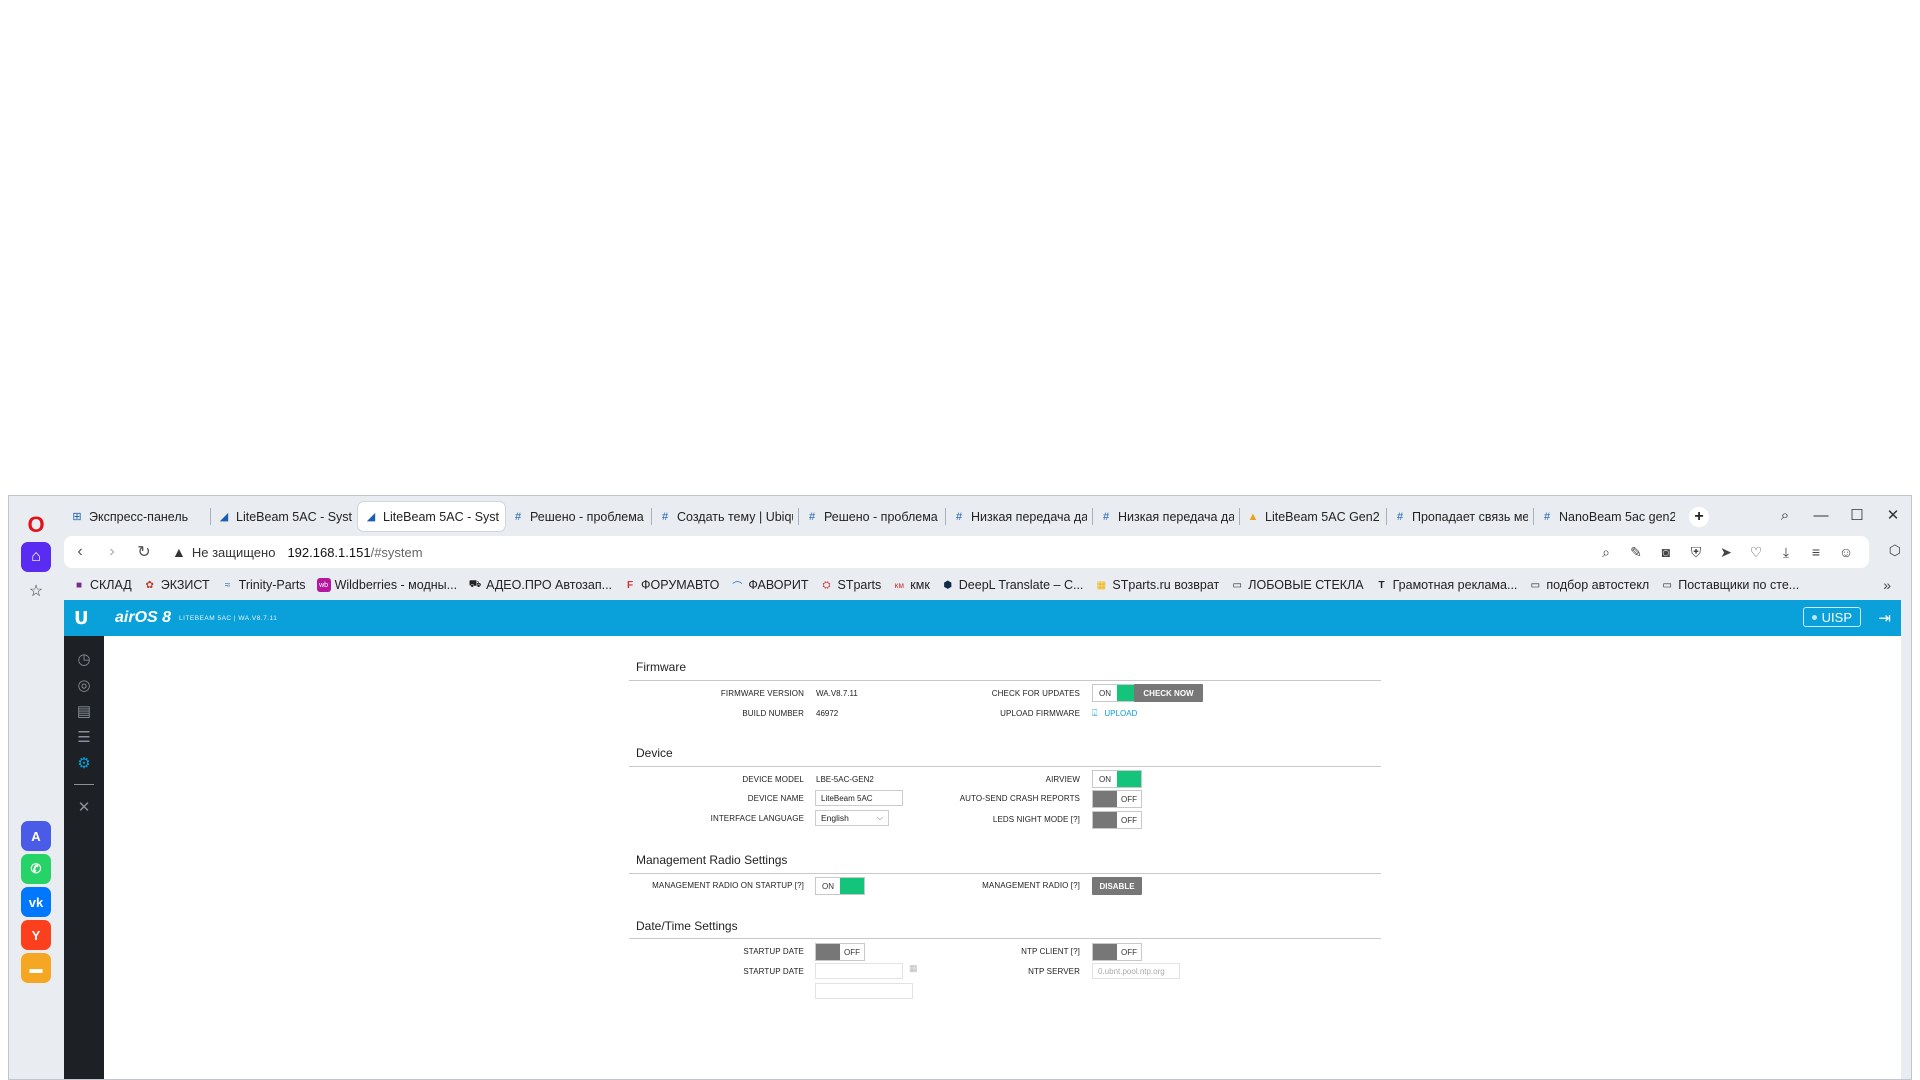  Describe the element at coordinates (1699, 517) in the screenshot. I see `new-tab-button: +` at that location.